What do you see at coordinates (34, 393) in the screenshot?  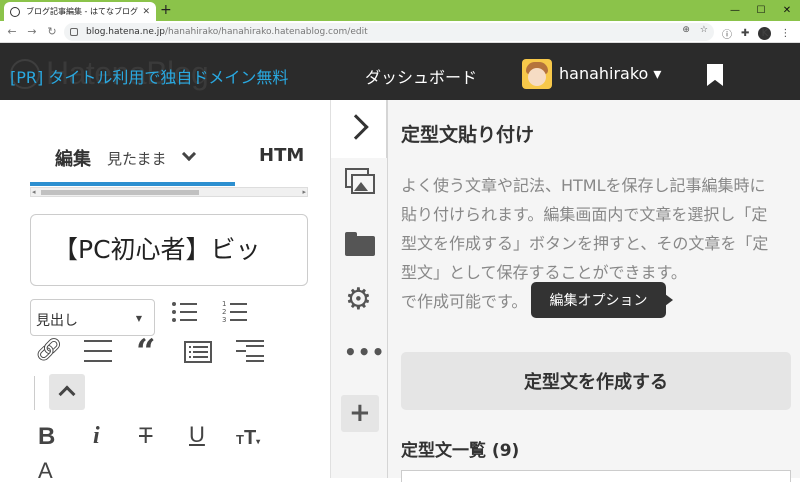 I see `toolbar-divider` at bounding box center [34, 393].